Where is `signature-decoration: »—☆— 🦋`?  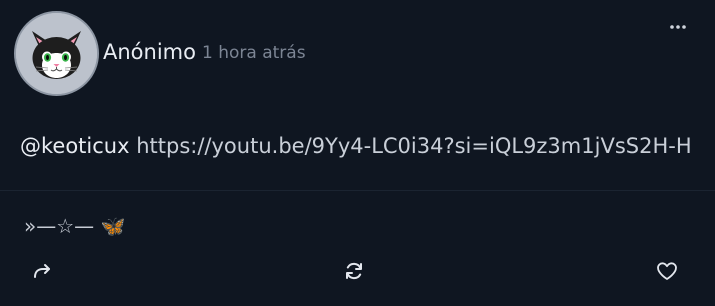 signature-decoration: »—☆— 🦋 is located at coordinates (75, 226).